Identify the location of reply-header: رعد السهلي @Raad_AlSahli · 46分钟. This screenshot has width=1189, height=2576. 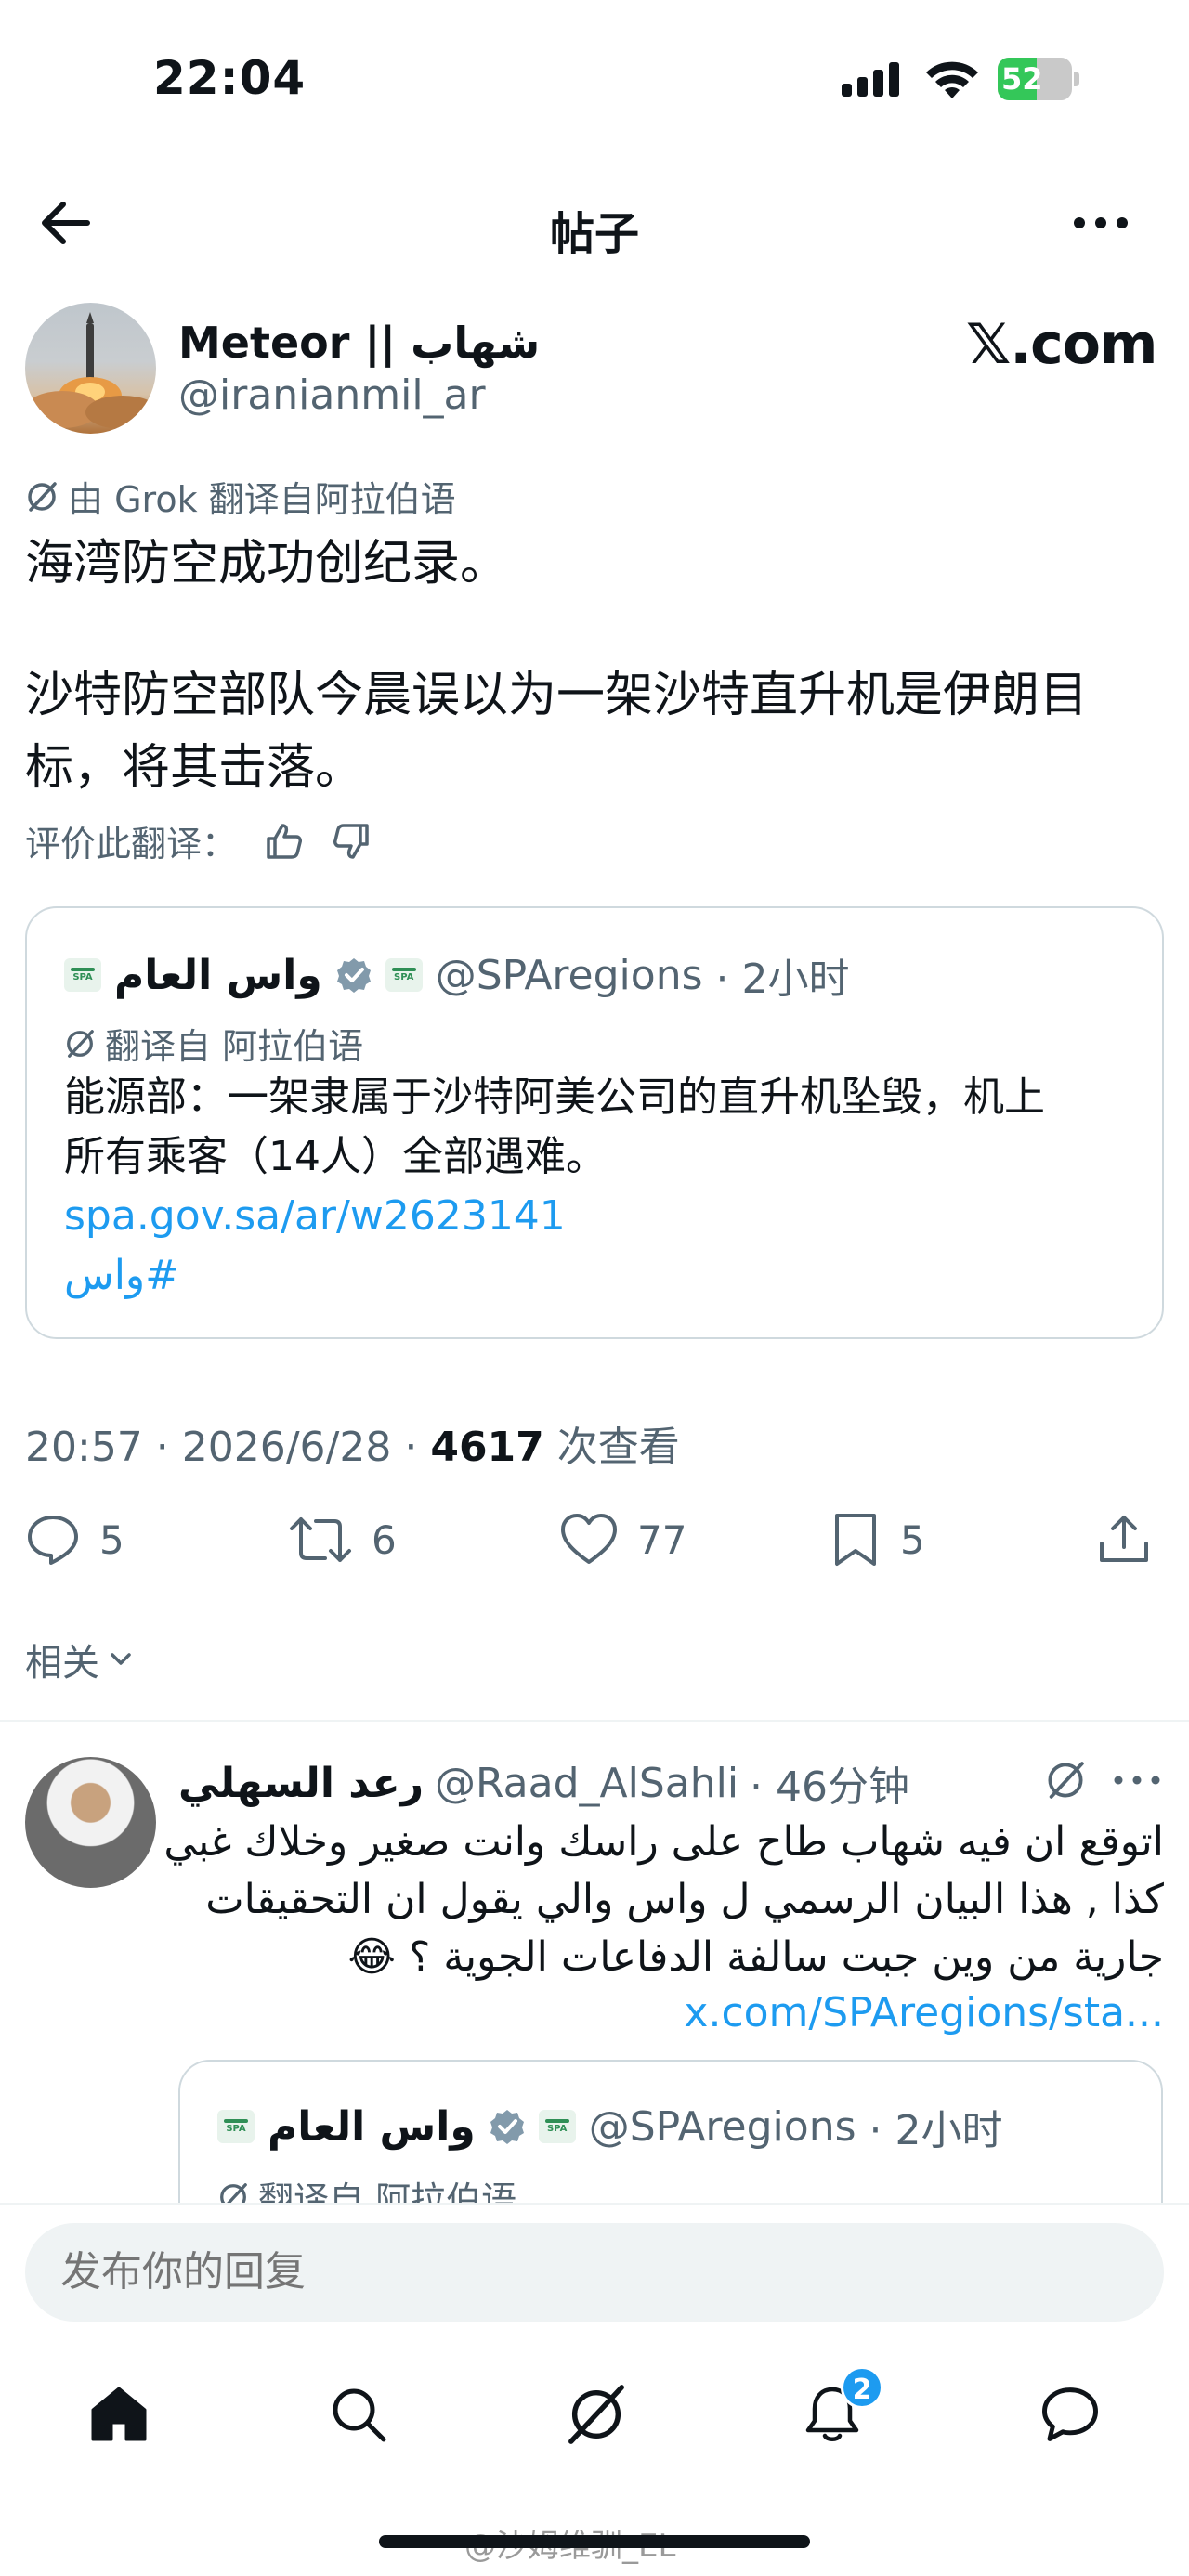
(544, 1783).